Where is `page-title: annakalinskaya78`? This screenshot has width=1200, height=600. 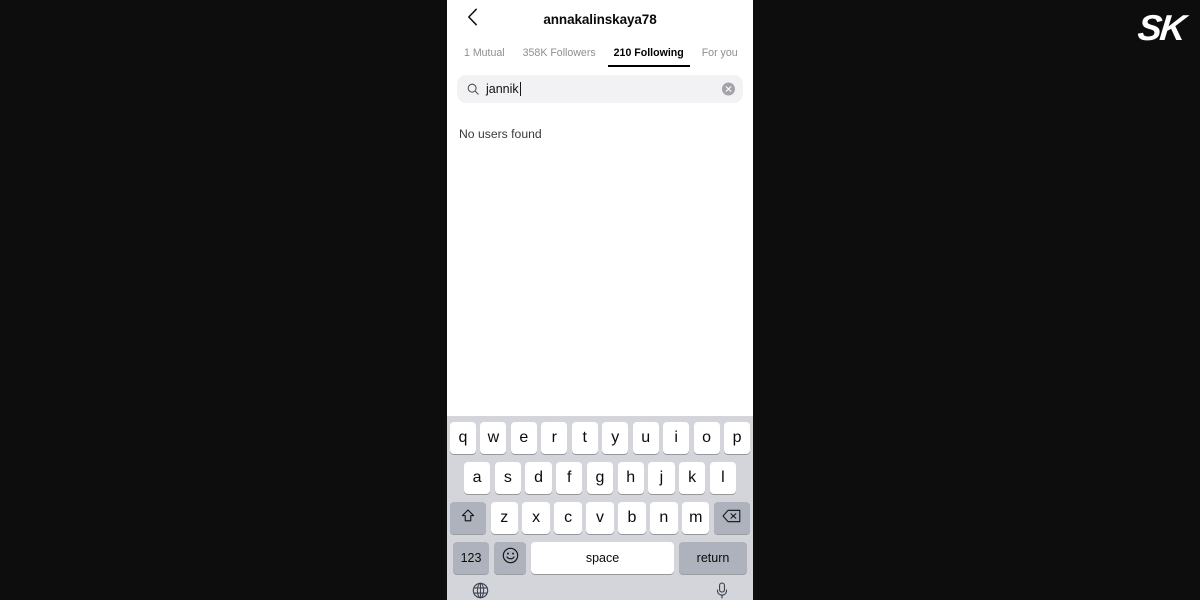 page-title: annakalinskaya78 is located at coordinates (600, 19).